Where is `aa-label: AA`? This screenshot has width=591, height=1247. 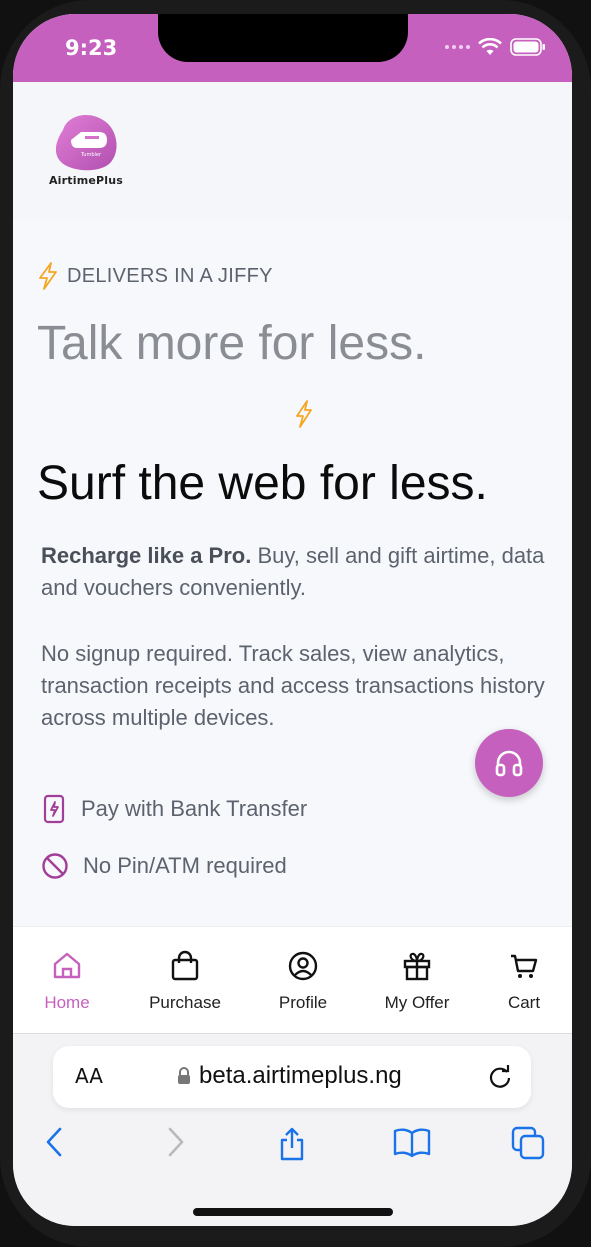
aa-label: AA is located at coordinates (89, 1076).